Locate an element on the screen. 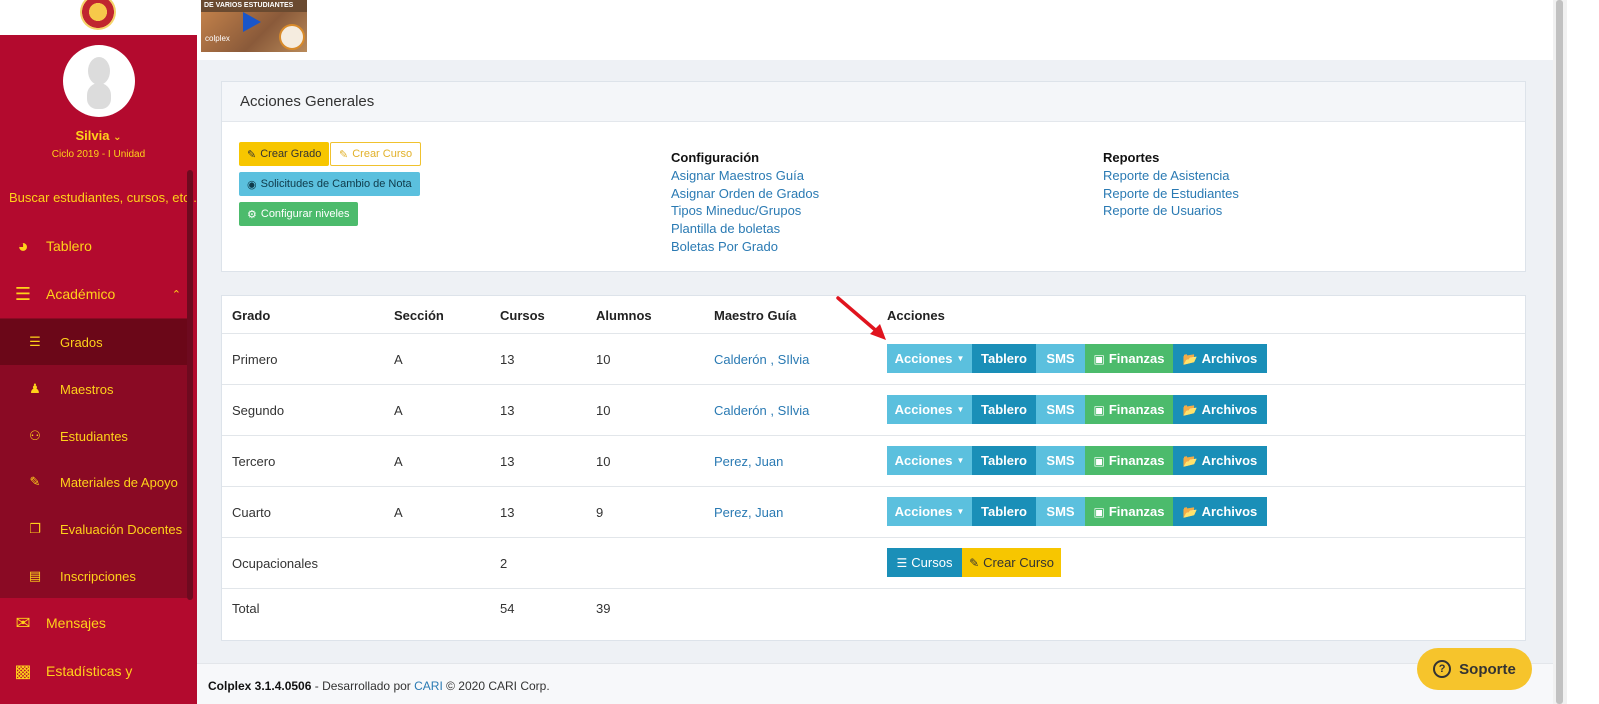 The image size is (1599, 704). solicitudes-button: ◉ Solicitudes de Cambio de Nota is located at coordinates (329, 184).